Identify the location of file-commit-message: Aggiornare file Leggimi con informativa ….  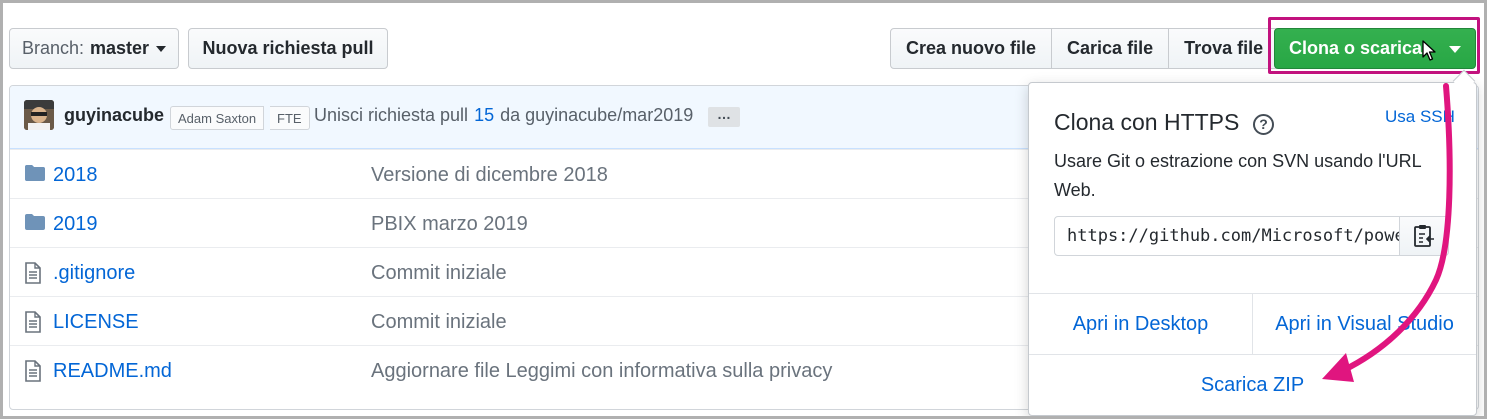
(601, 371).